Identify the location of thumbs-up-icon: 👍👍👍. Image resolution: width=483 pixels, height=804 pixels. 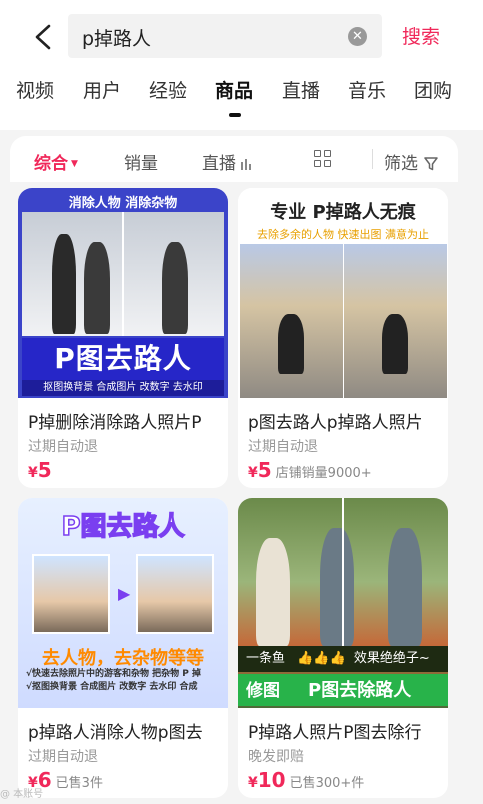
(321, 658).